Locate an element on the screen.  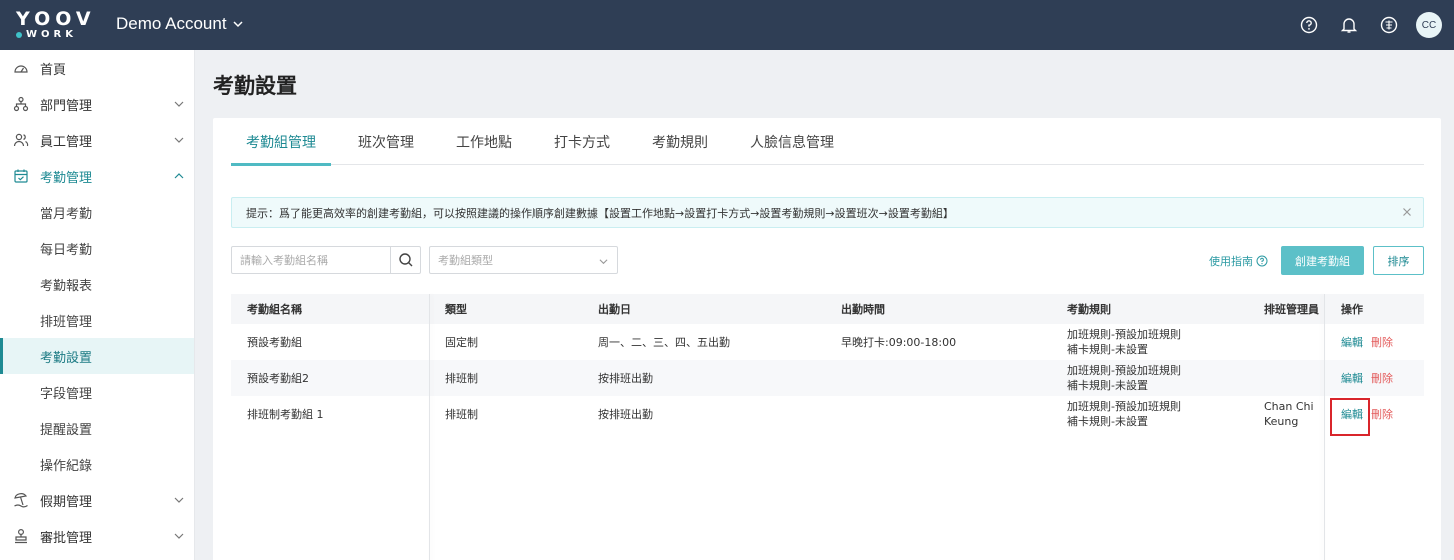
sidebar-item-departments: 部門管理 is located at coordinates (97, 104).